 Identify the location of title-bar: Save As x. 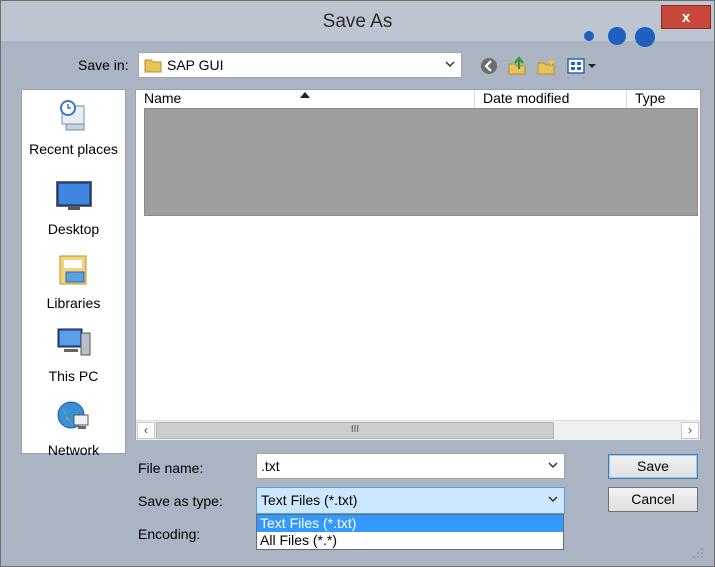
(357, 24).